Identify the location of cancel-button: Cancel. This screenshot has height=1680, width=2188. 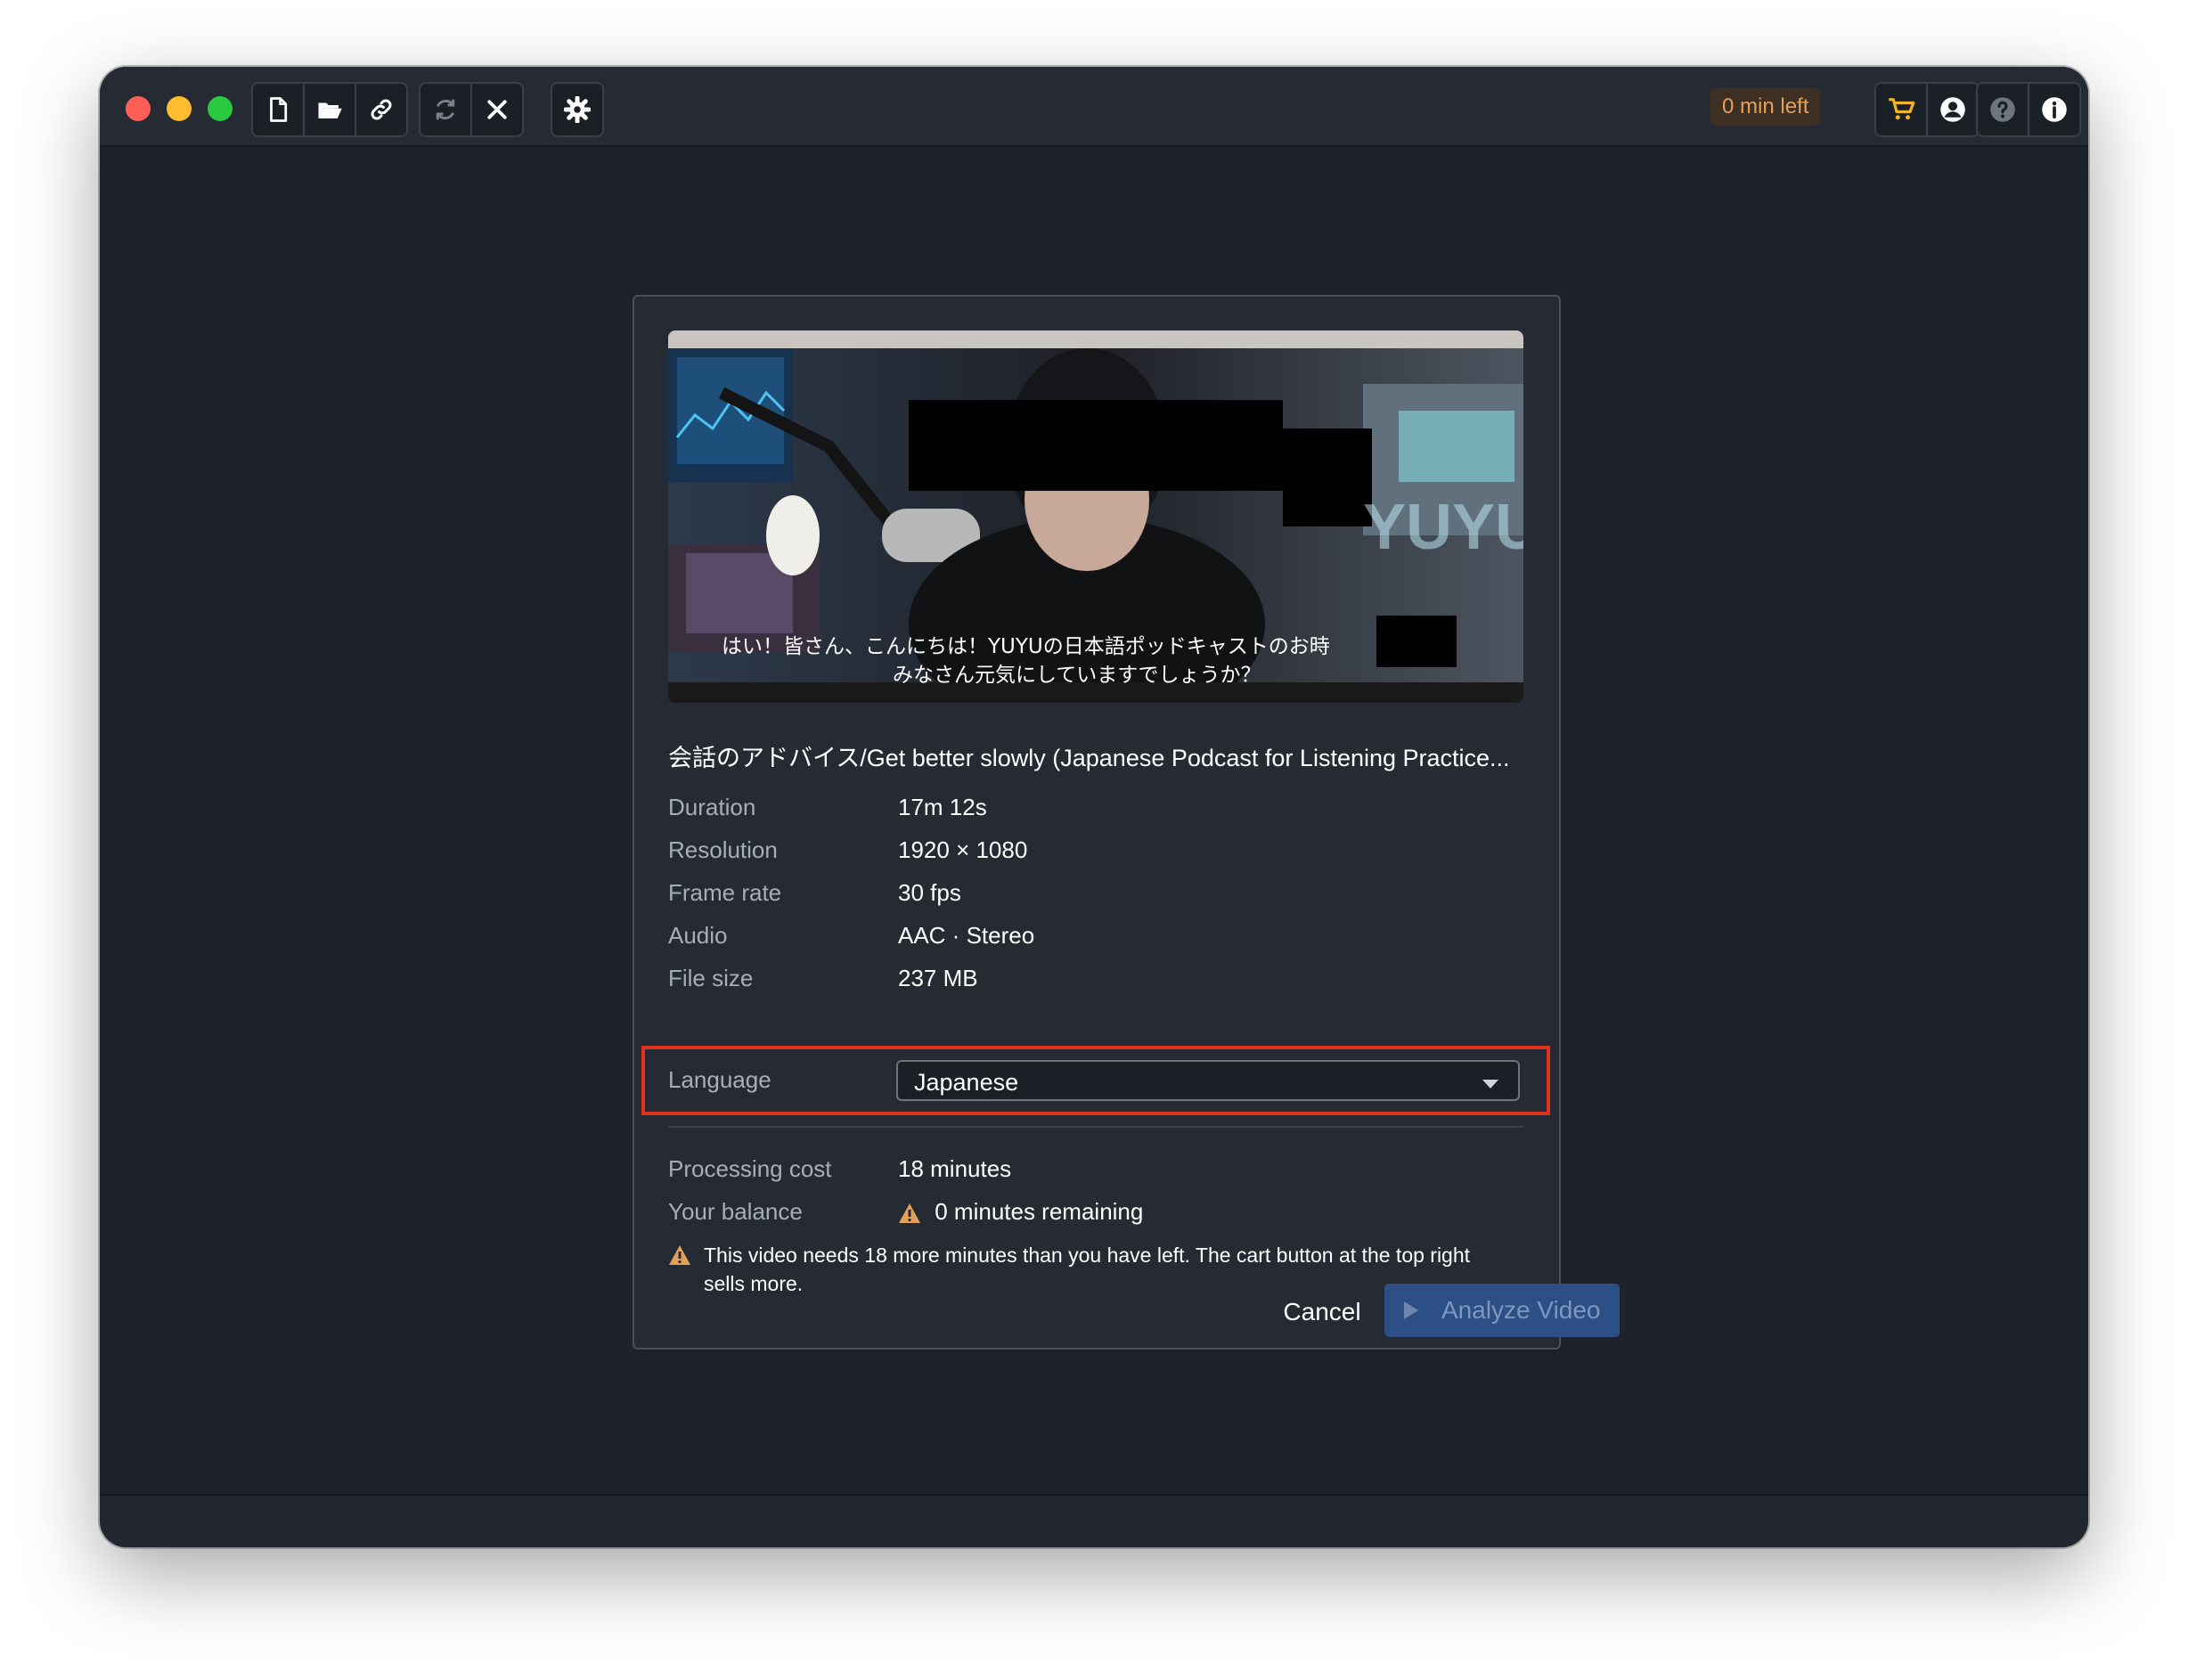
(1322, 1312).